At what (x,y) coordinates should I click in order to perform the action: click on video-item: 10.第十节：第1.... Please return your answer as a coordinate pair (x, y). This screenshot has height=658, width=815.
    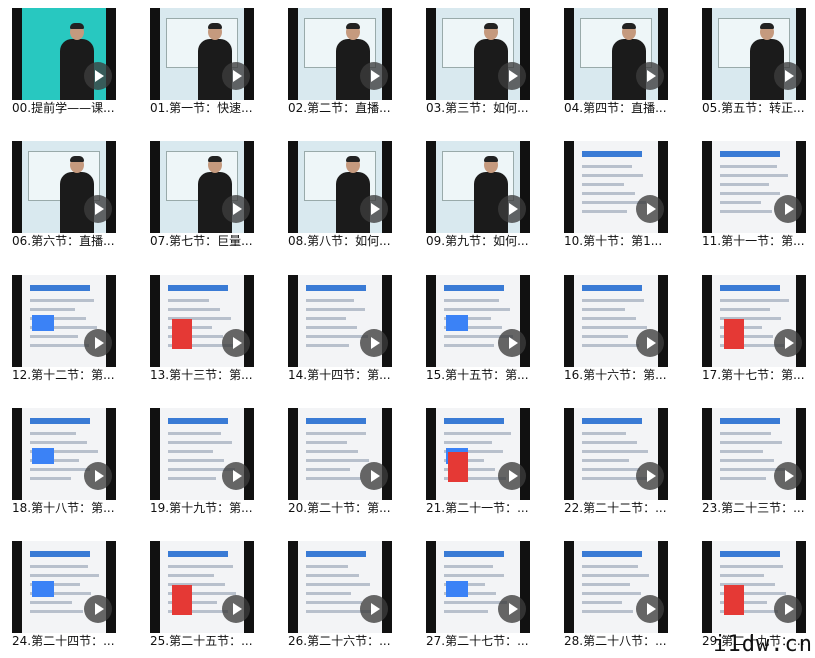
    Looking at the image, I should click on (612, 195).